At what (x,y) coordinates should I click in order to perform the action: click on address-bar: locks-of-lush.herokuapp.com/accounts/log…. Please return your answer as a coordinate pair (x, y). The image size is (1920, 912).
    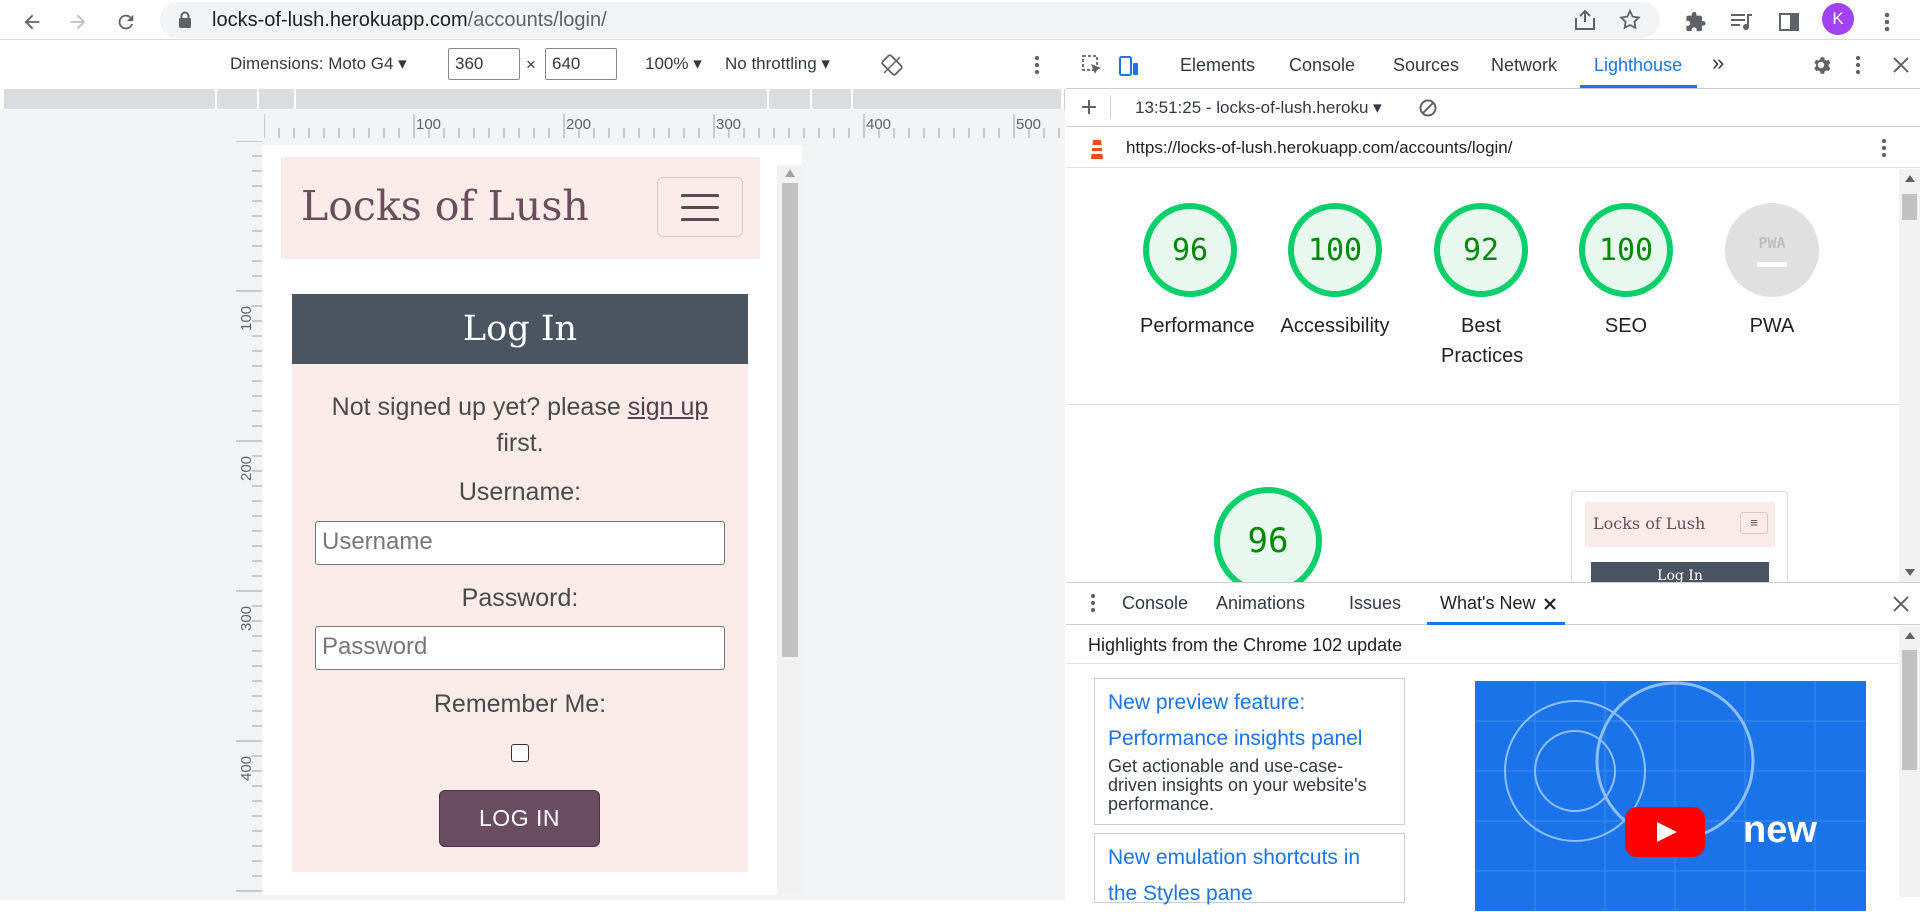
    Looking at the image, I should click on (910, 20).